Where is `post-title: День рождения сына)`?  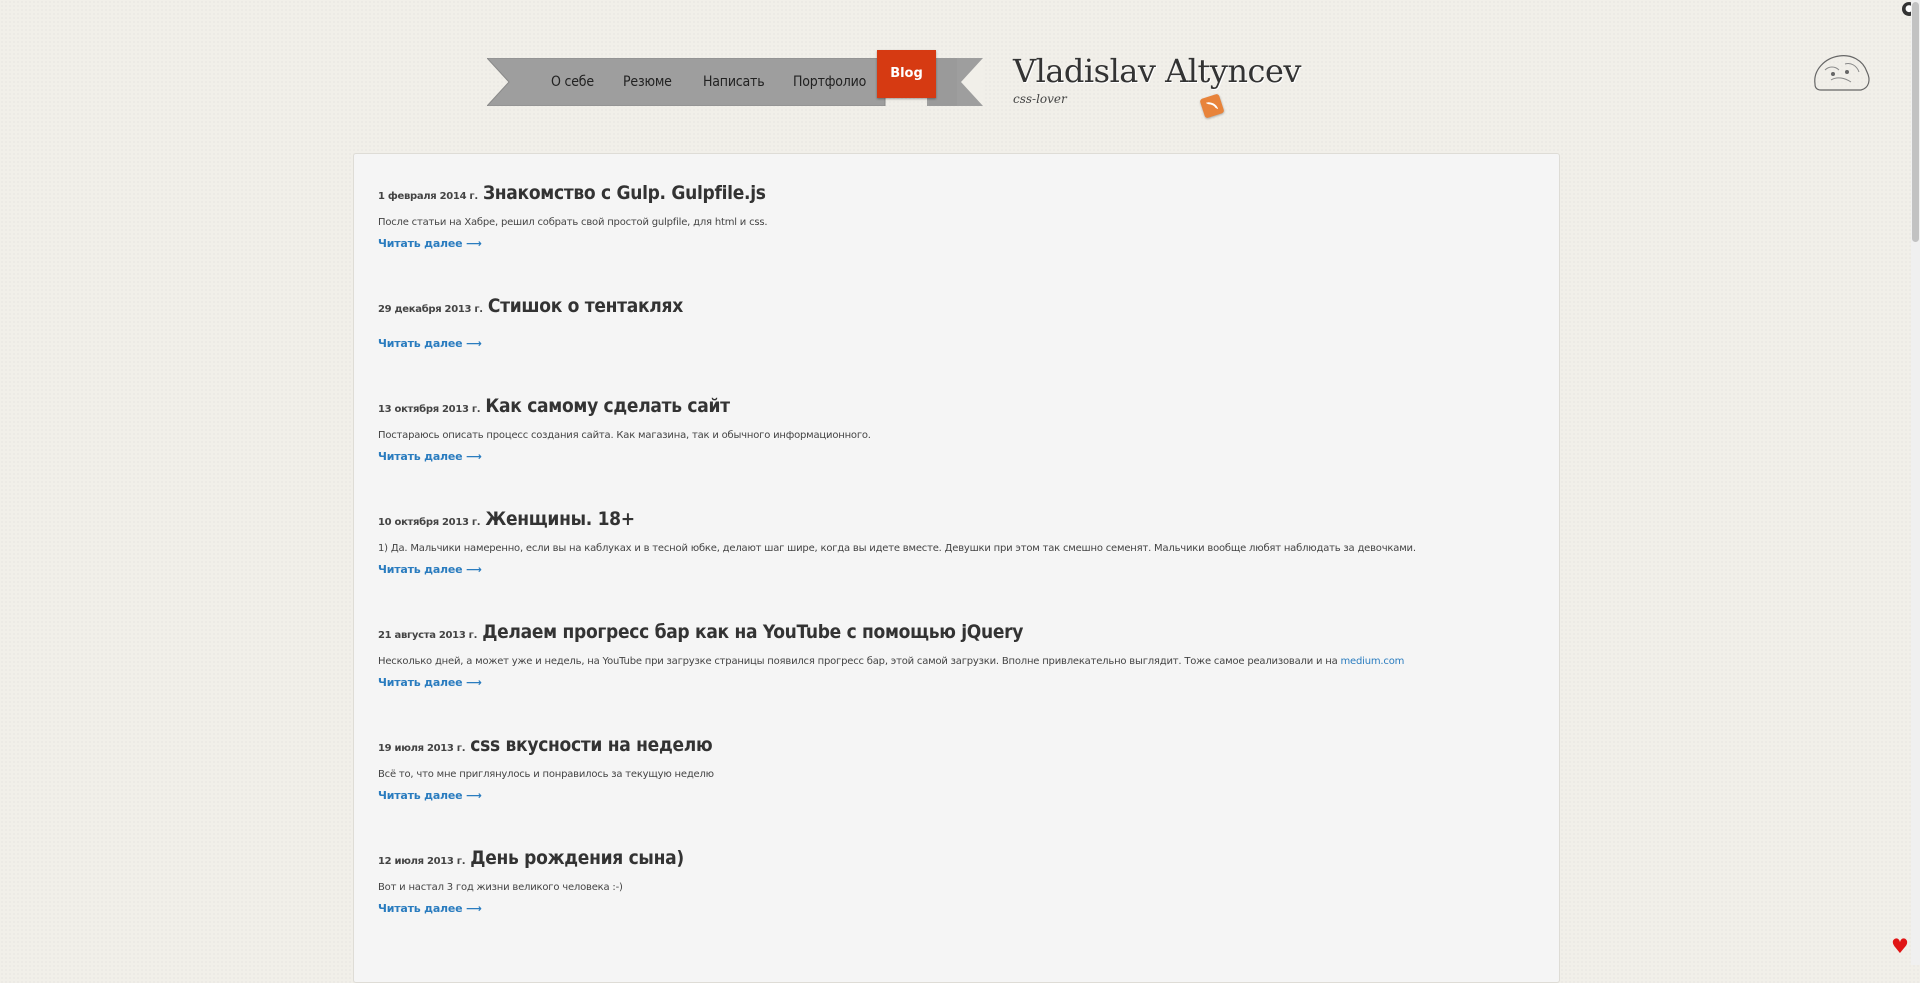
post-title: День рождения сына) is located at coordinates (577, 858).